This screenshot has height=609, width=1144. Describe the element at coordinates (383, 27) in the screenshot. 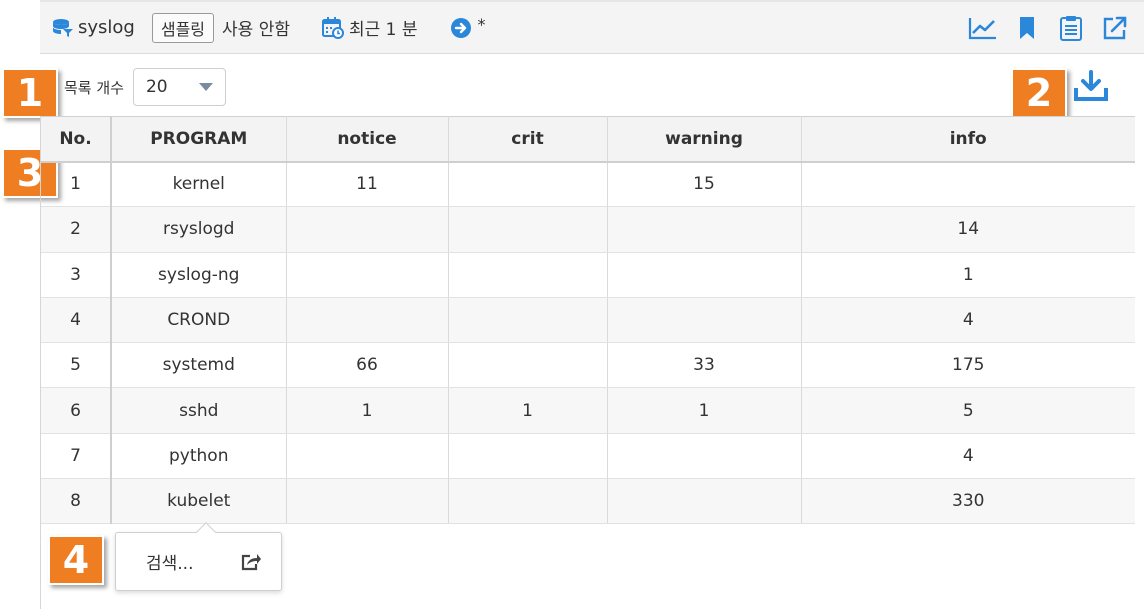

I see `time-range-label: 최근 1 분` at that location.